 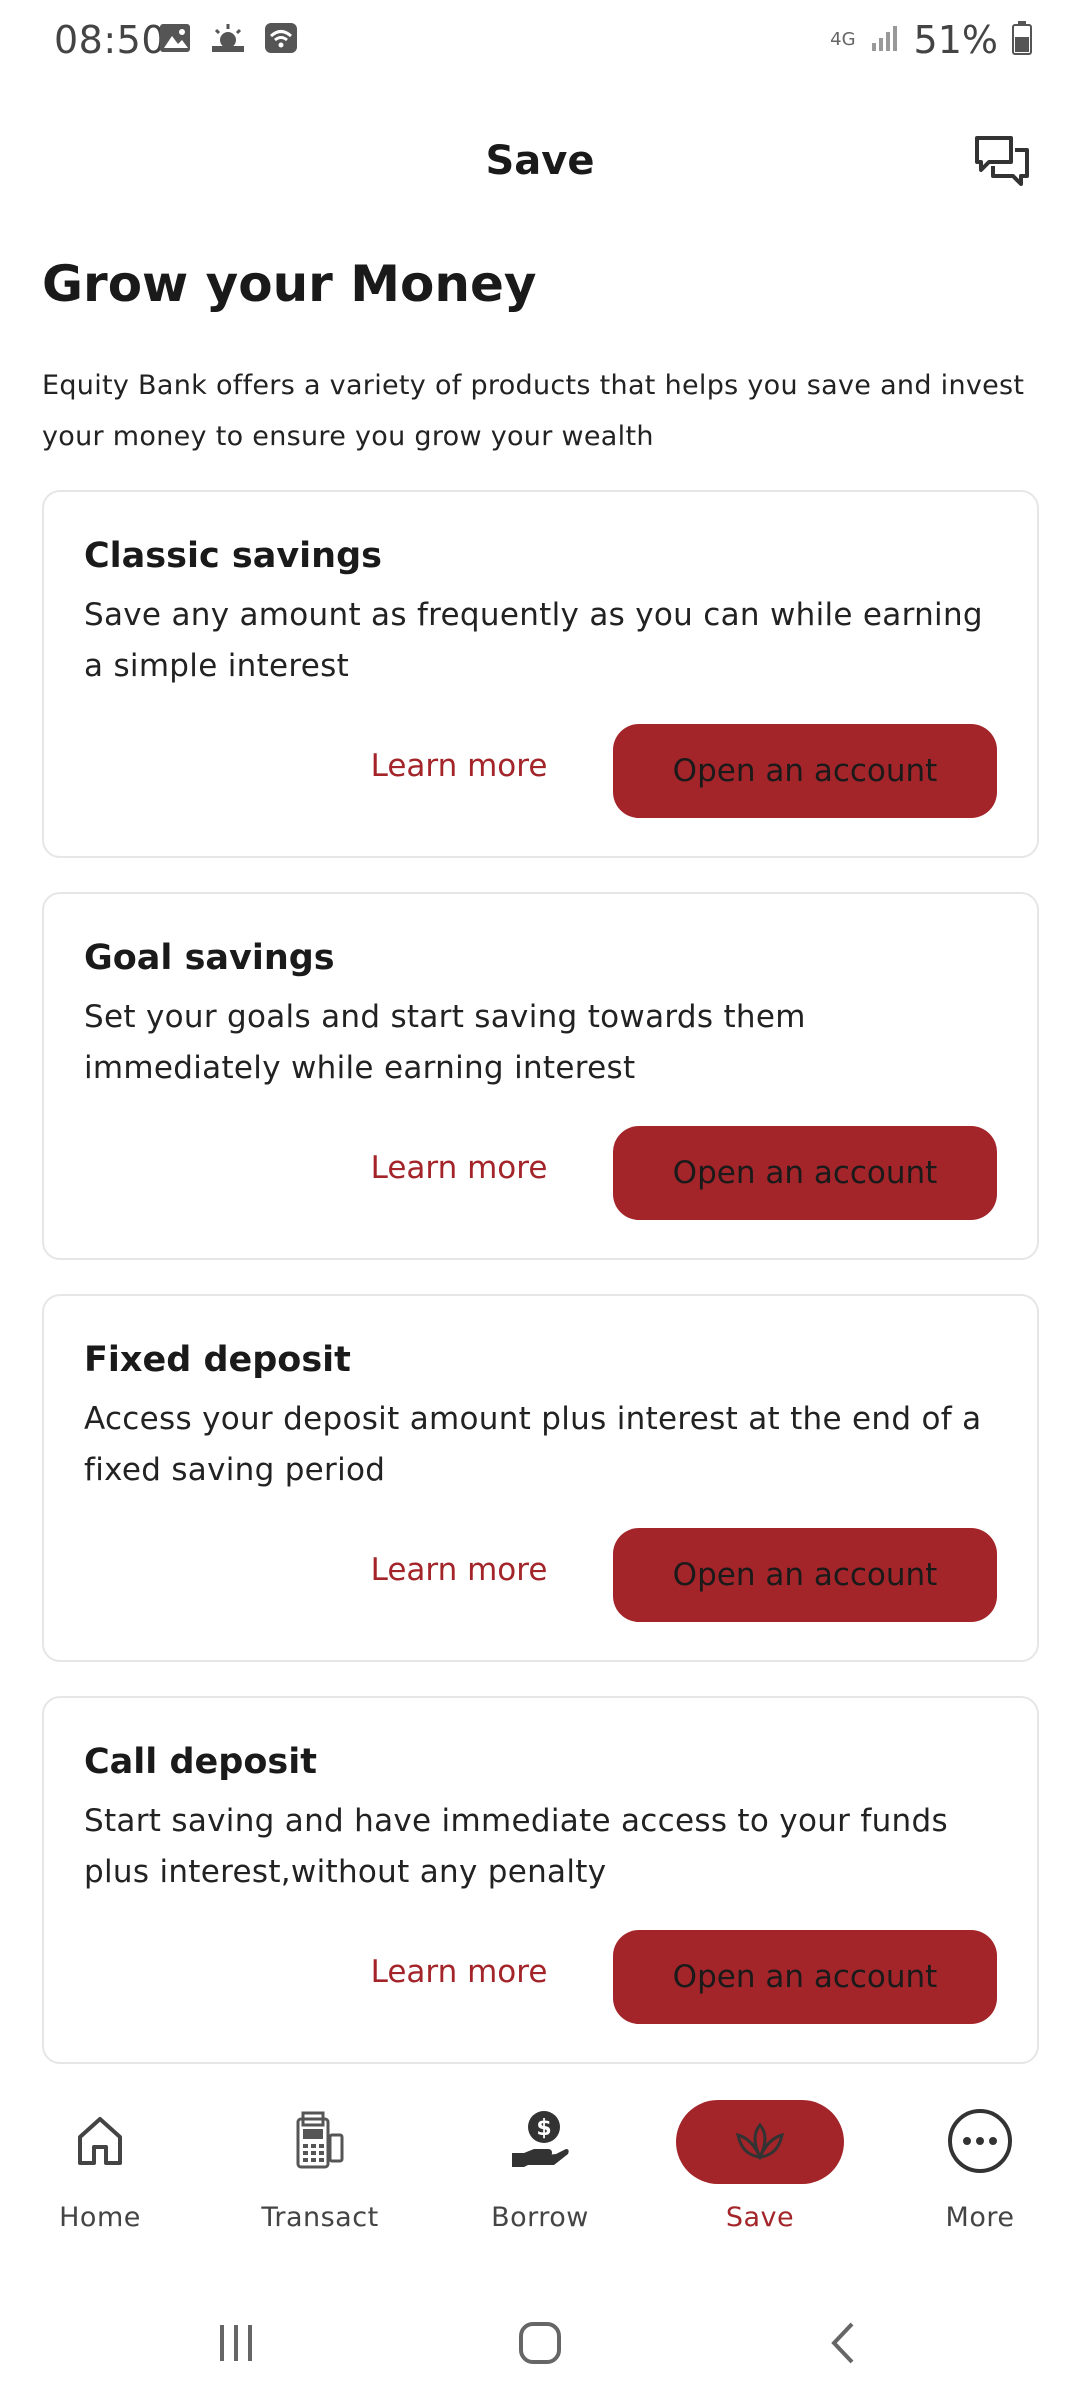 What do you see at coordinates (100, 2141) in the screenshot?
I see `home-icon` at bounding box center [100, 2141].